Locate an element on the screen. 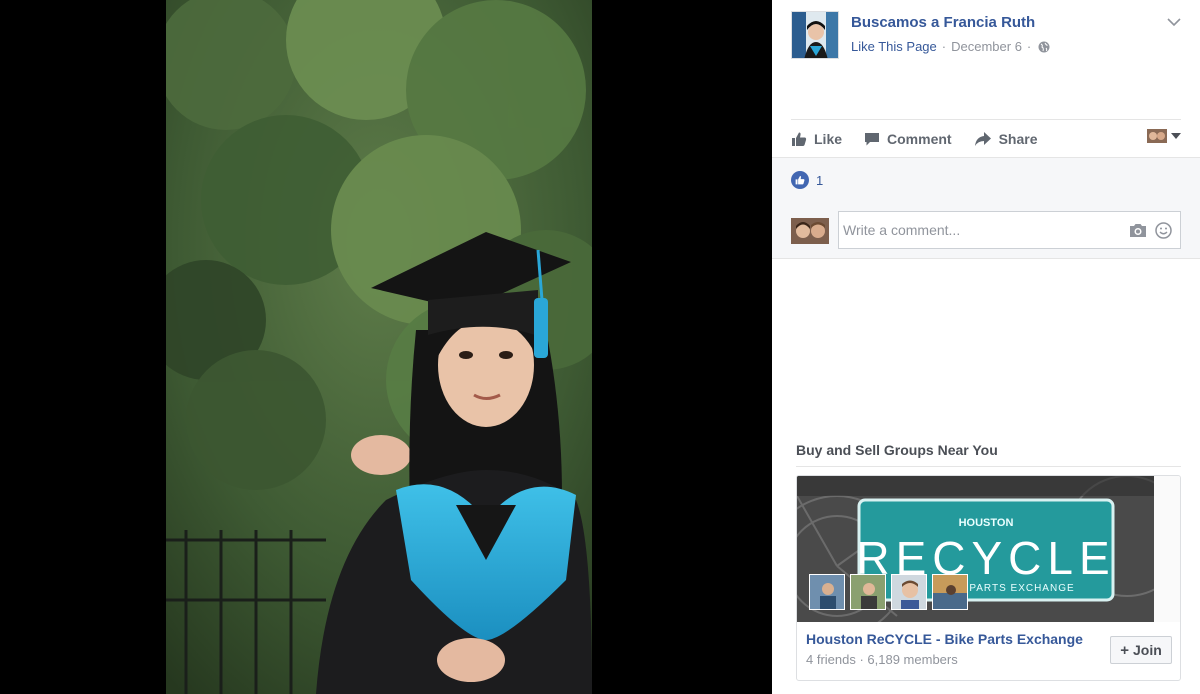  member-faces is located at coordinates (891, 592).